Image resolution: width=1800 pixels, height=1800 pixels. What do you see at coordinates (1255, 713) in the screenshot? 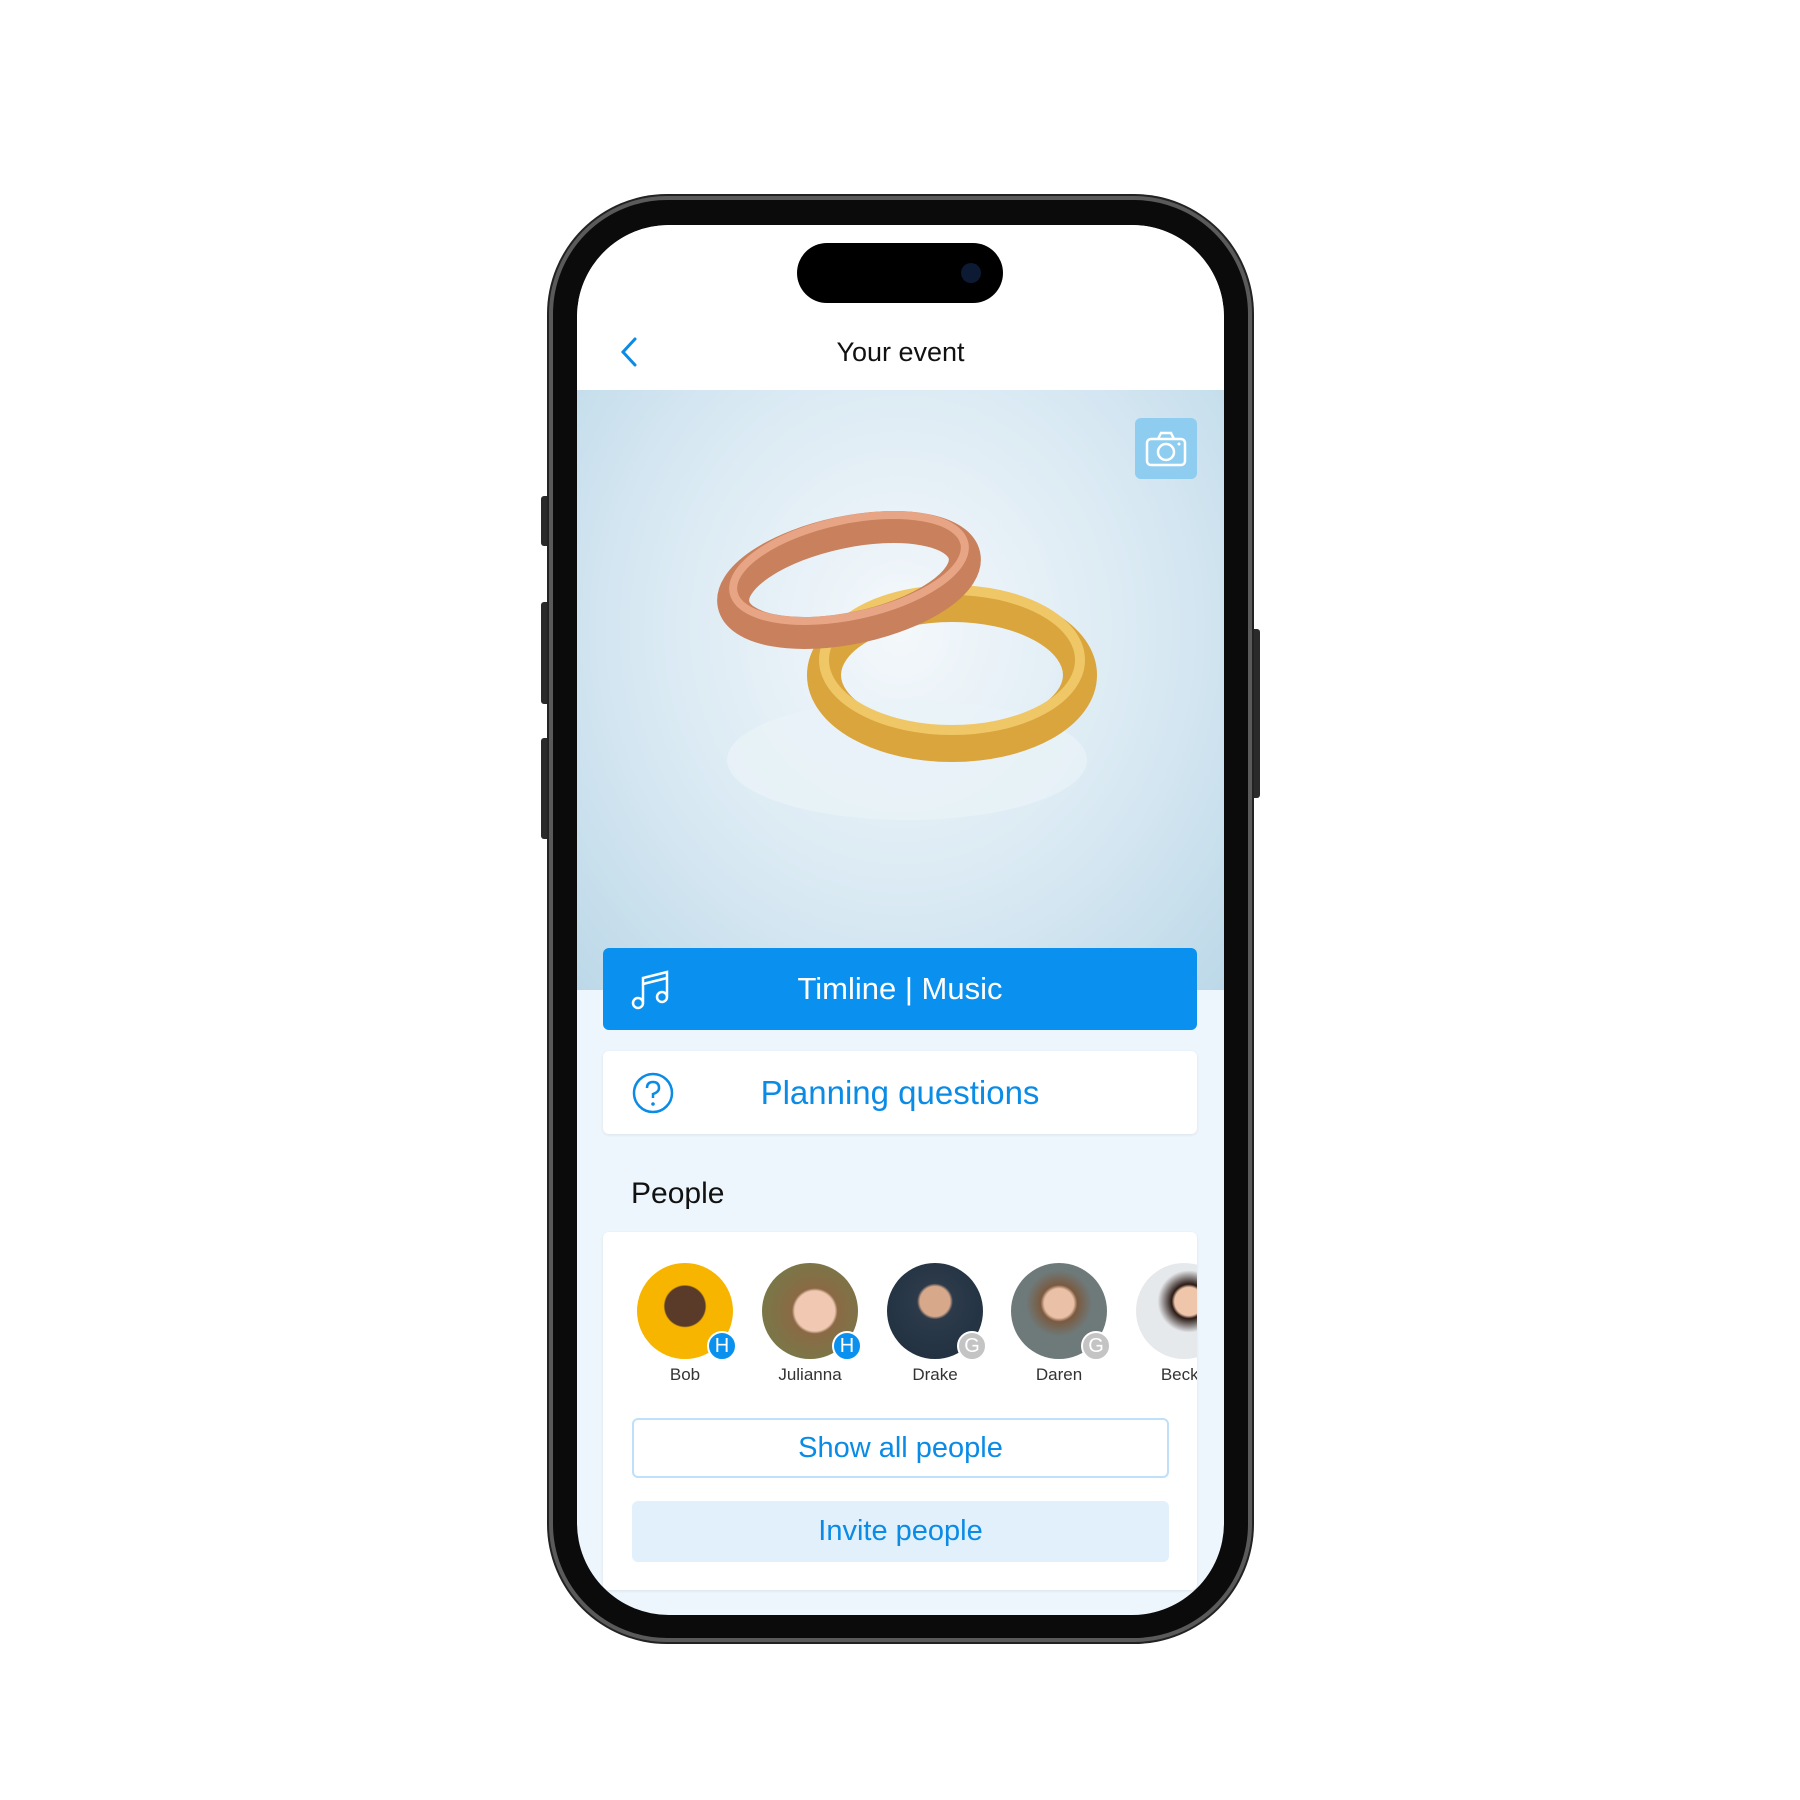
I see `power-button` at bounding box center [1255, 713].